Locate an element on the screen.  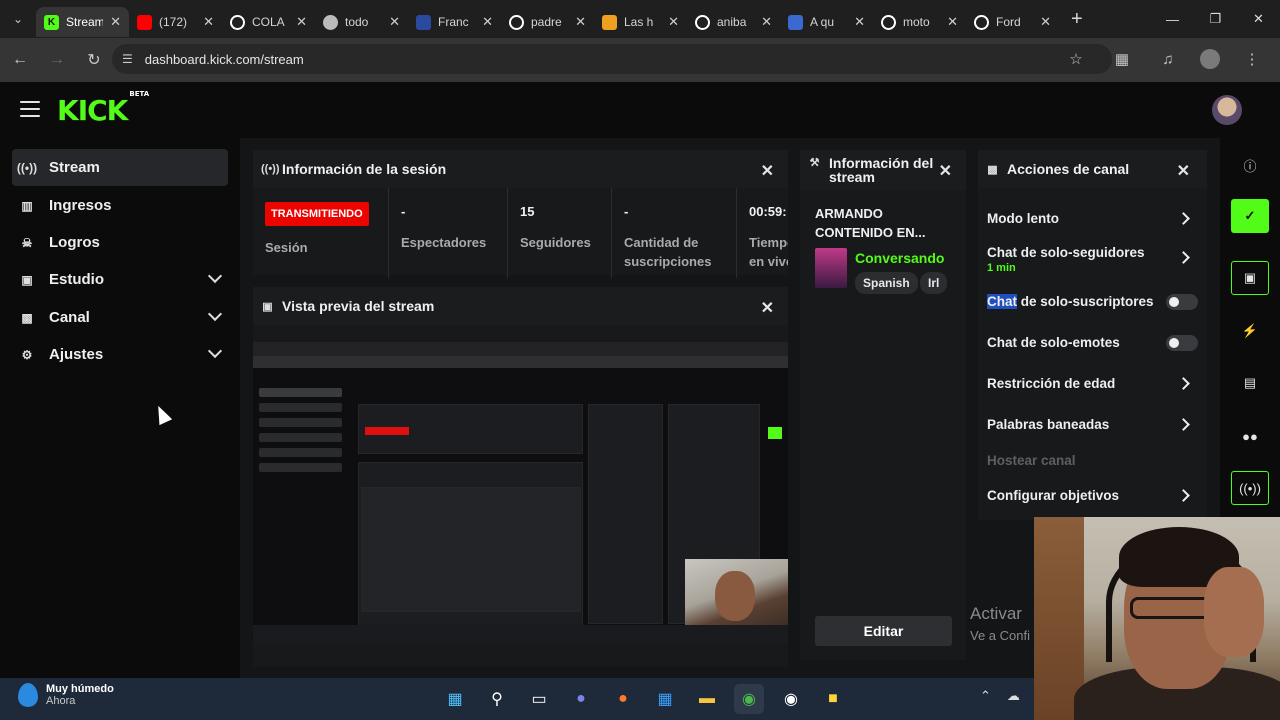
media-control-icon: ♫ is located at coordinates (1168, 59).